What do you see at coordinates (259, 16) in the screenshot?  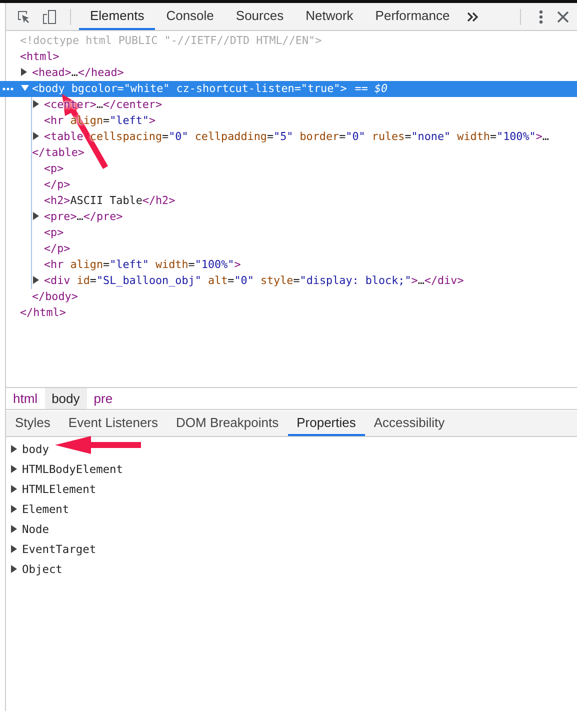 I see `panel-tab: Sources` at bounding box center [259, 16].